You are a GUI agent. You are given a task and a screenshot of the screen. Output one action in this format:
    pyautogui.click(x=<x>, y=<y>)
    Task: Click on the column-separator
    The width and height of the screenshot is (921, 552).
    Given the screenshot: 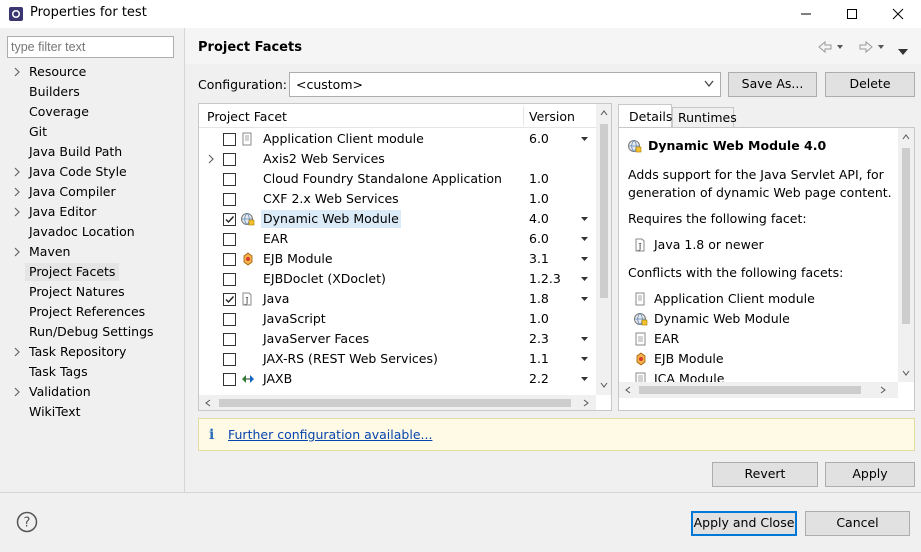 What is the action you would take?
    pyautogui.click(x=523, y=116)
    